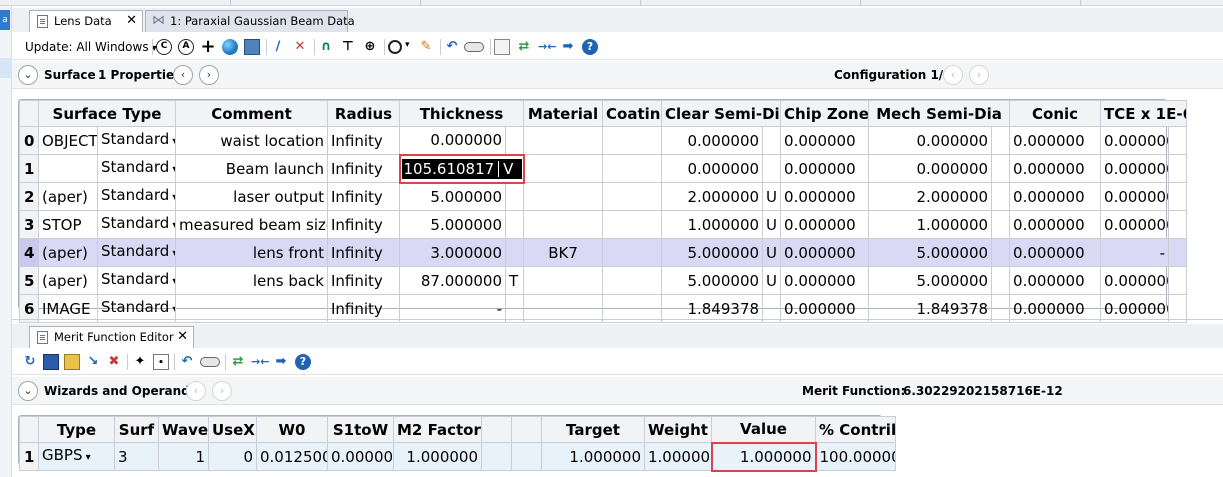  What do you see at coordinates (712, 168) in the screenshot?
I see `clear-semi-dia-cell: 0.000000` at bounding box center [712, 168].